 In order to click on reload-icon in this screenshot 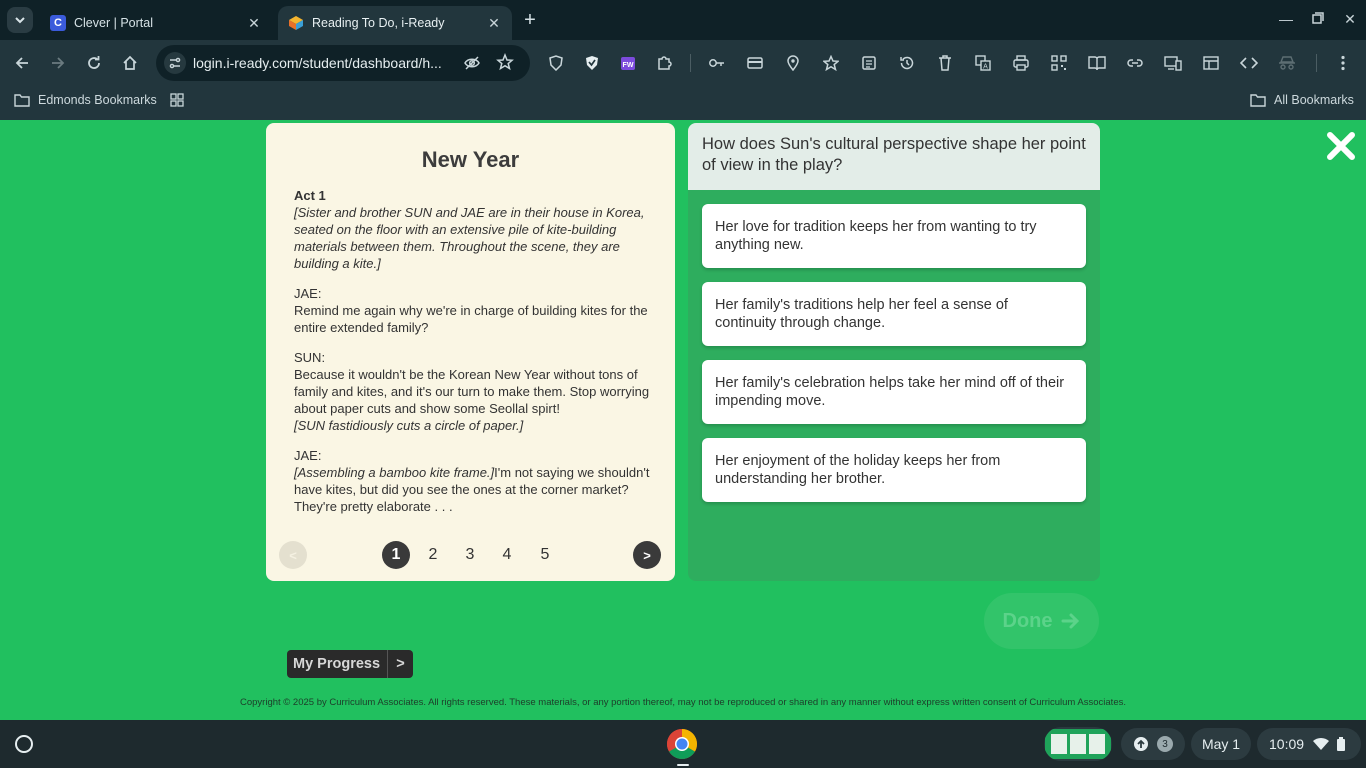, I will do `click(94, 63)`.